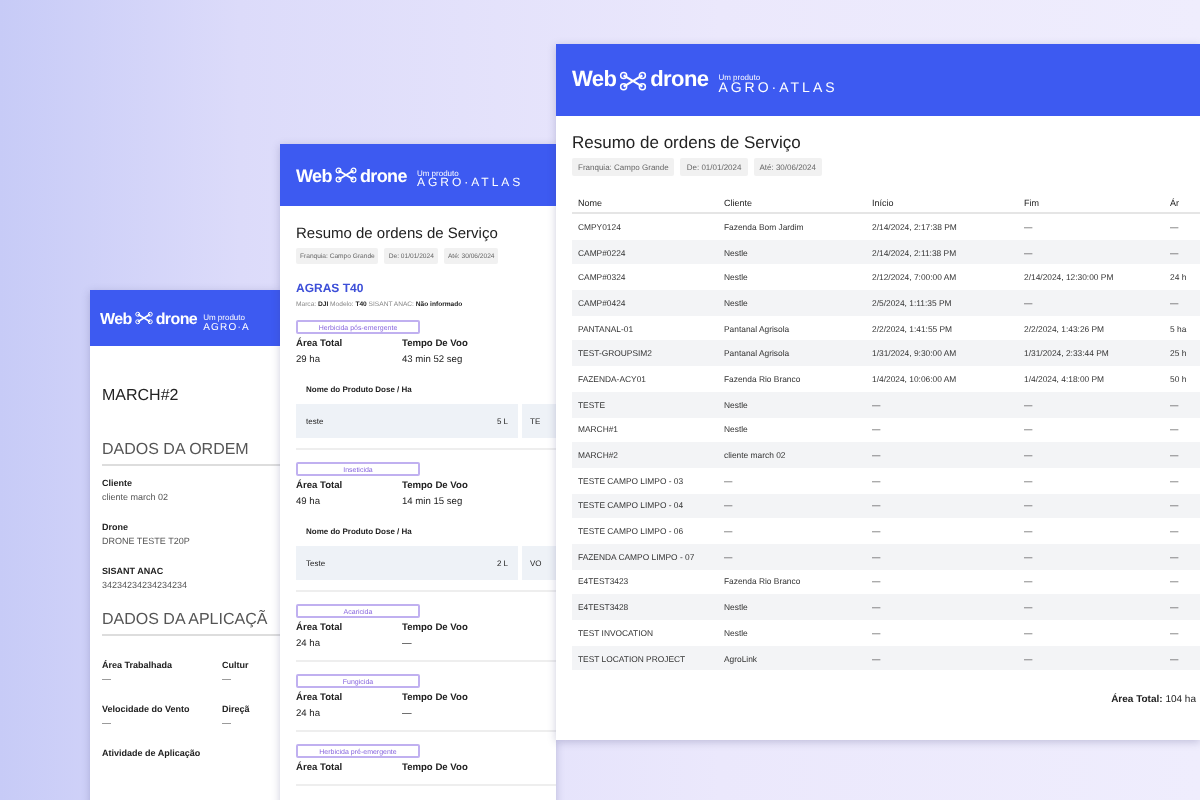 The image size is (1200, 800). I want to click on report-title: Resumo de ordens de Serviço, so click(687, 142).